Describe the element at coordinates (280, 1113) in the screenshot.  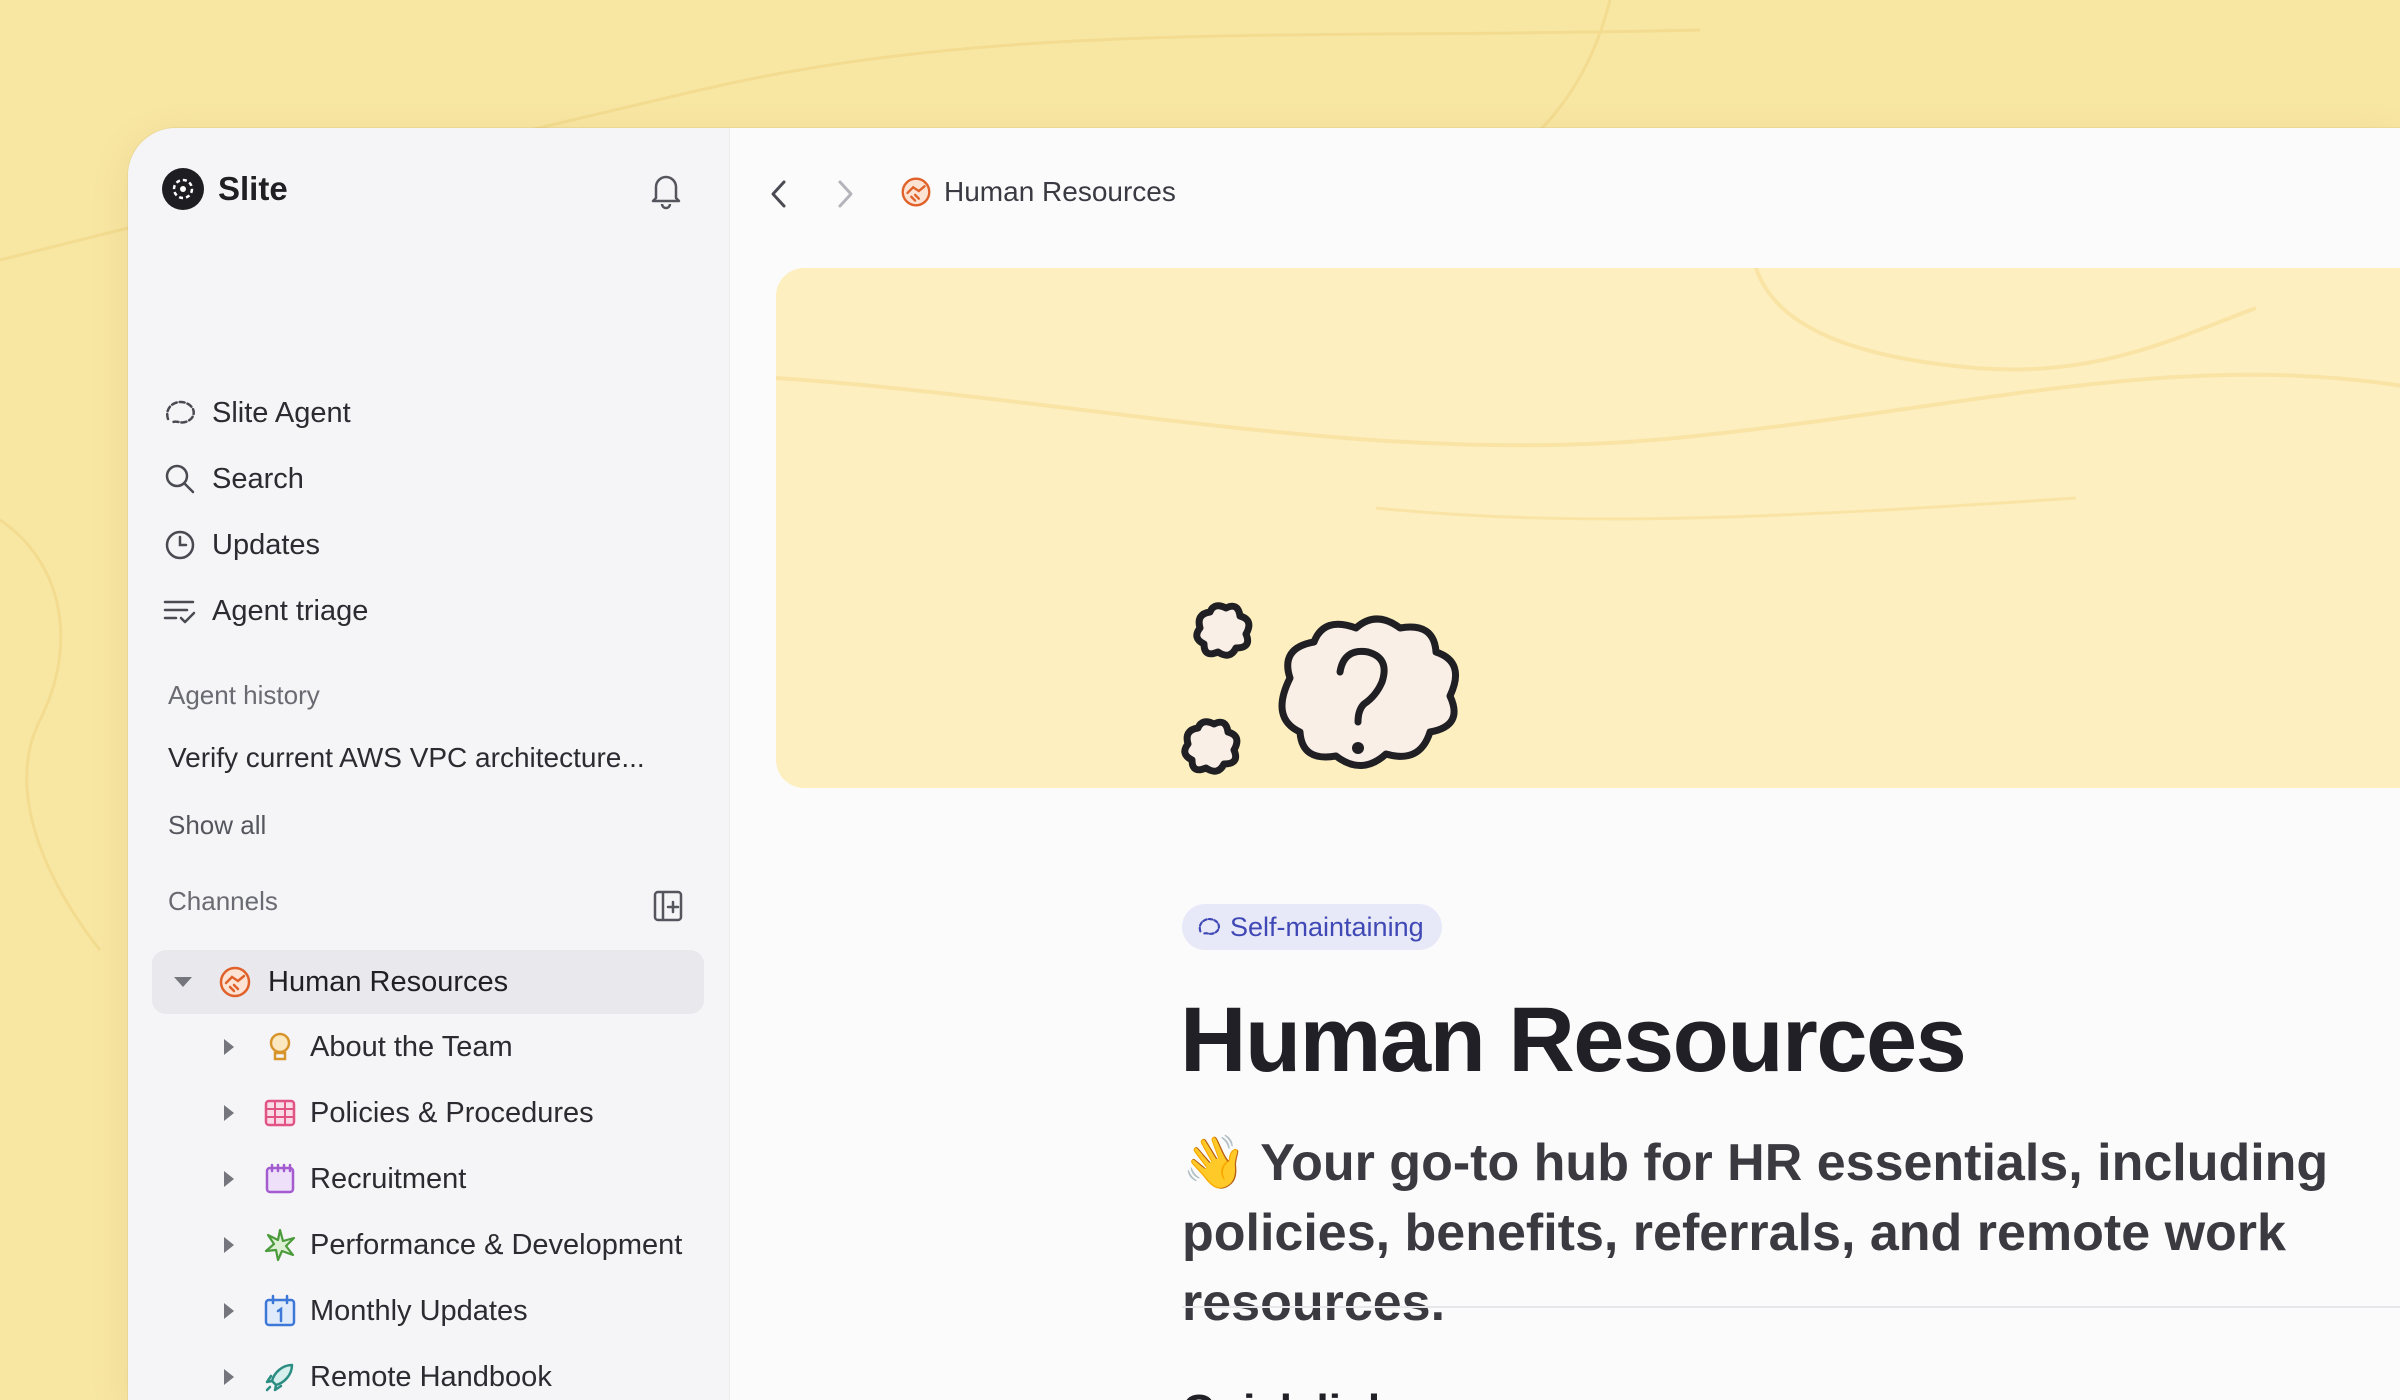
I see `policy-icon` at that location.